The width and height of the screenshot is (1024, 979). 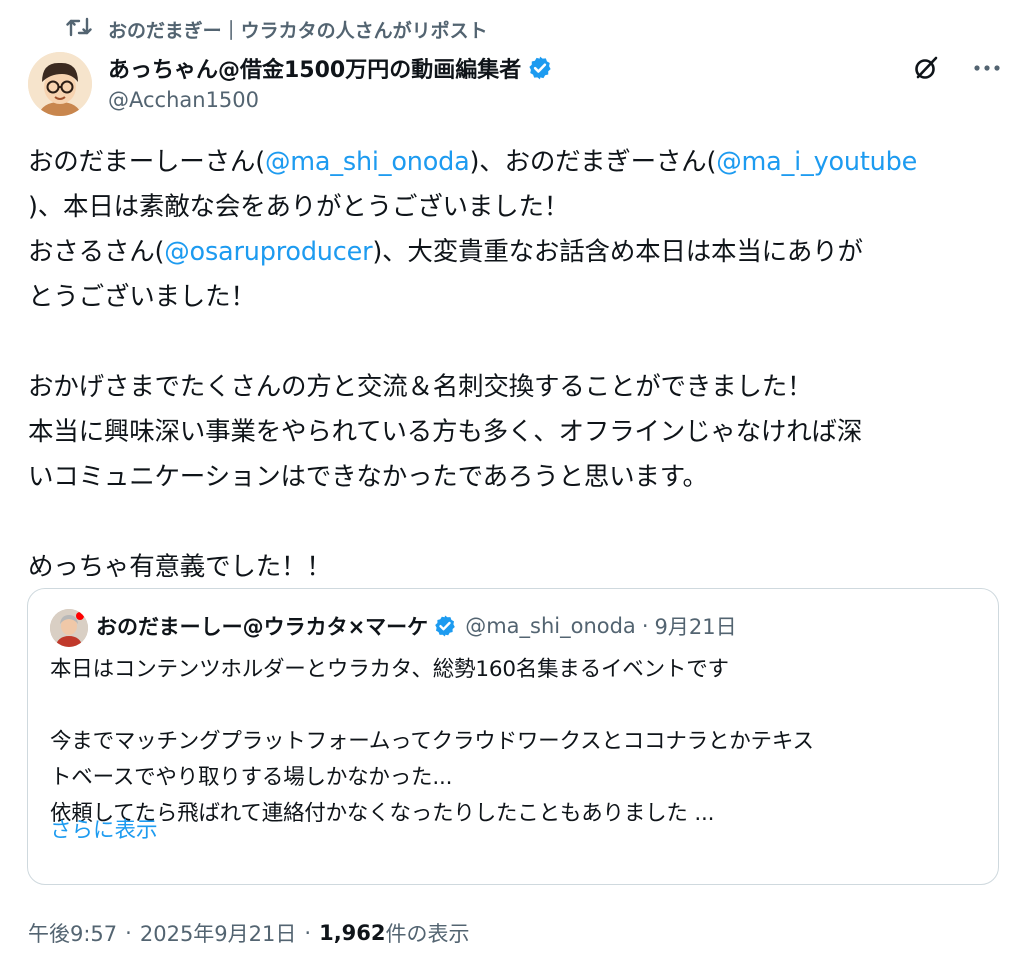 What do you see at coordinates (352, 933) in the screenshot?
I see `views-count: 1,962` at bounding box center [352, 933].